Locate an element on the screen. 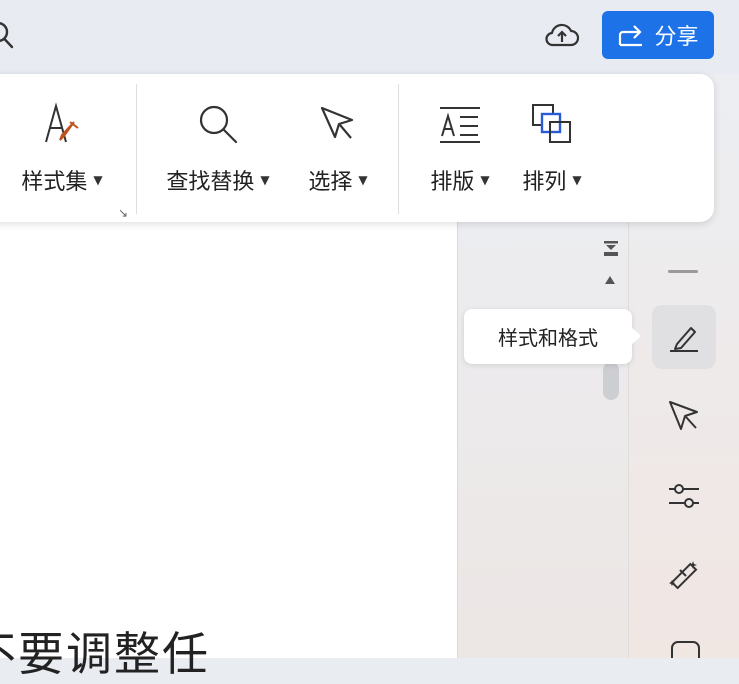 This screenshot has height=684, width=739. select-icon is located at coordinates (337, 122).